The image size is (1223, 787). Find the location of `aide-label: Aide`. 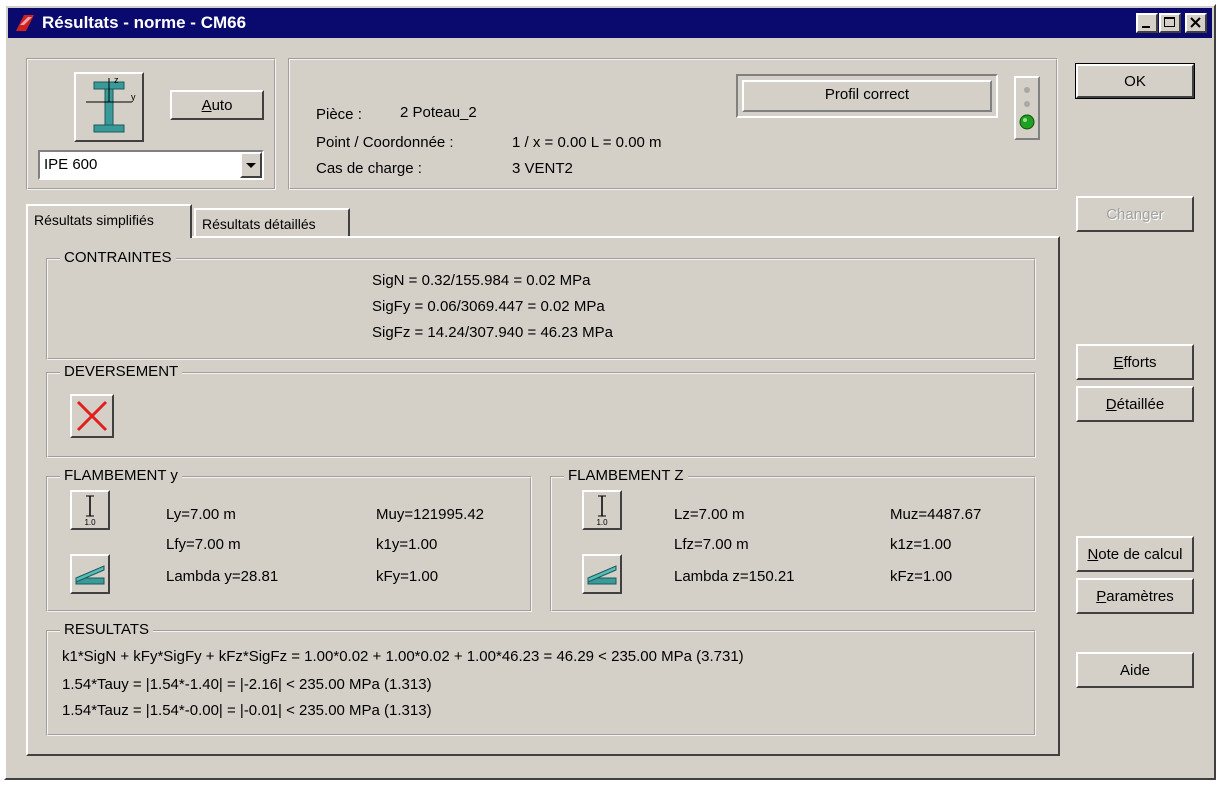

aide-label: Aide is located at coordinates (1135, 670).